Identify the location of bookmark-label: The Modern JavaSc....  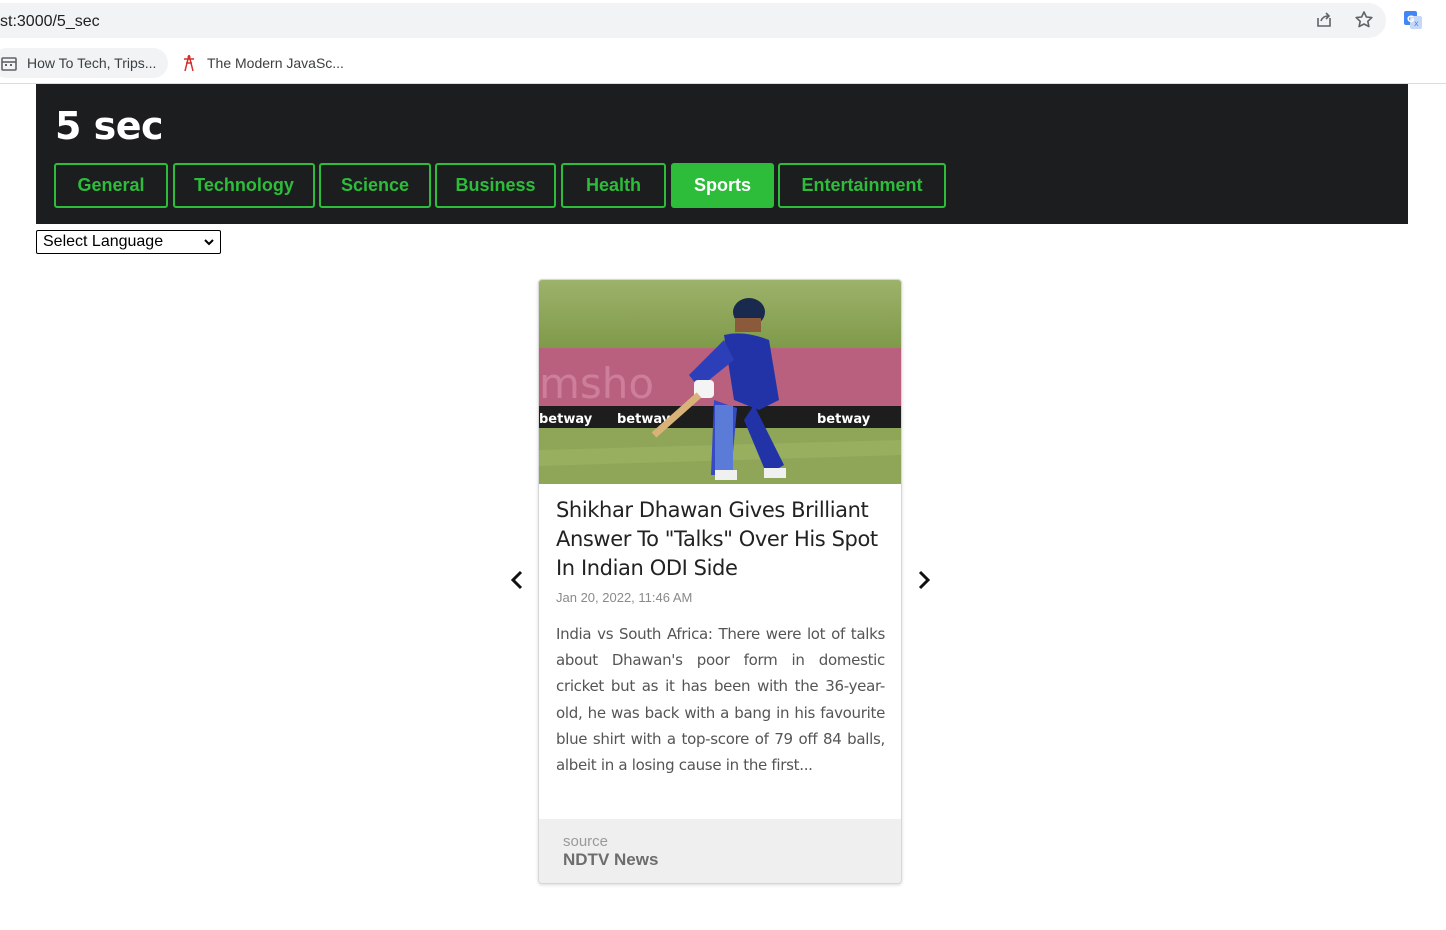
(275, 63).